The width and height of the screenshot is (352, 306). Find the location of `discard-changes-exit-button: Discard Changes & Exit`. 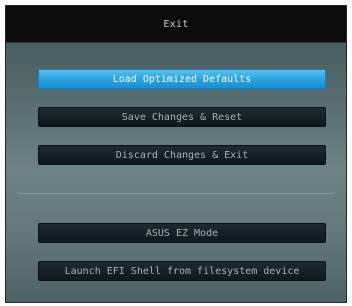

discard-changes-exit-button: Discard Changes & Exit is located at coordinates (182, 155).